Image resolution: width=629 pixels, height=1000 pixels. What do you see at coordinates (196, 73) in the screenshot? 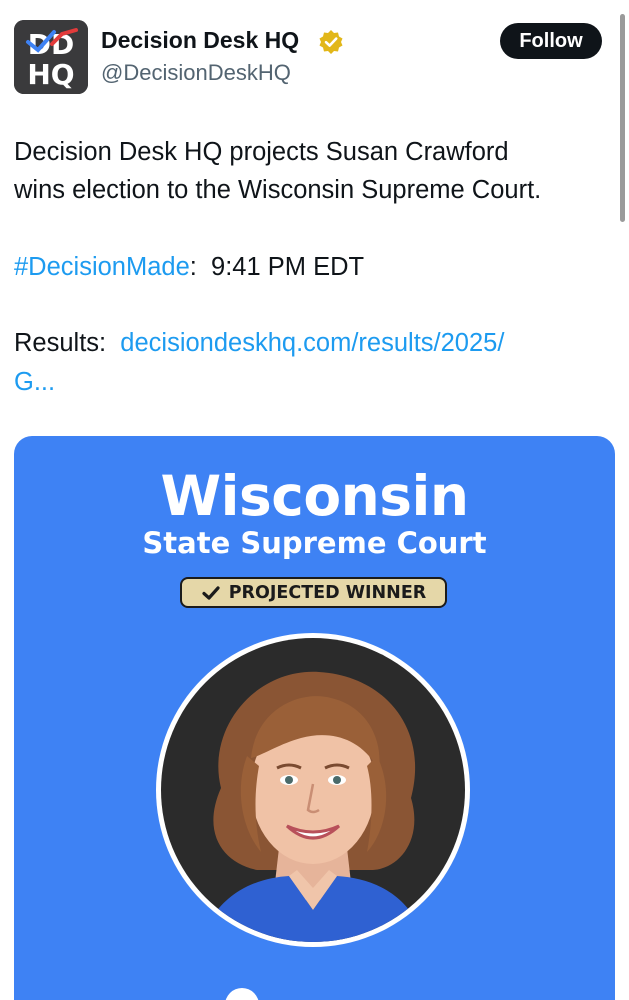
I see `author-handle: @DecisionDeskHQ` at bounding box center [196, 73].